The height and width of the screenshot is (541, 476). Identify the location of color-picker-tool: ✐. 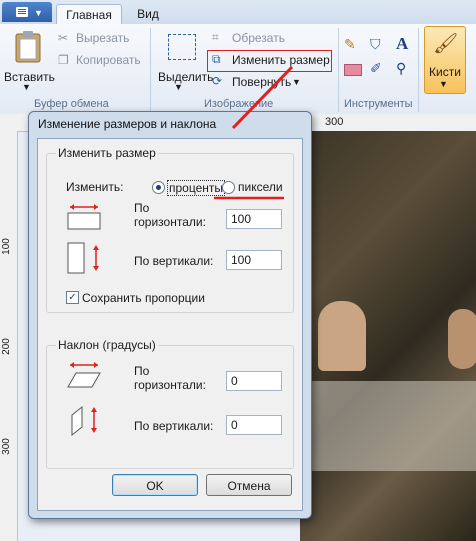
(379, 69).